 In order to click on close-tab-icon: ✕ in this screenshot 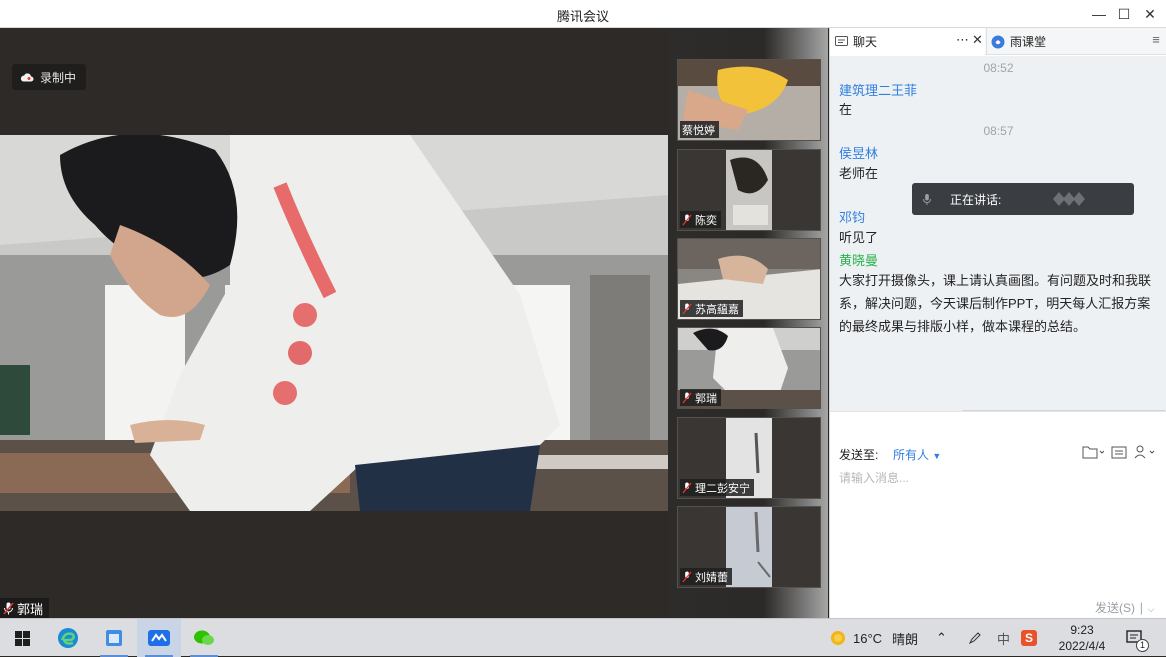, I will do `click(977, 40)`.